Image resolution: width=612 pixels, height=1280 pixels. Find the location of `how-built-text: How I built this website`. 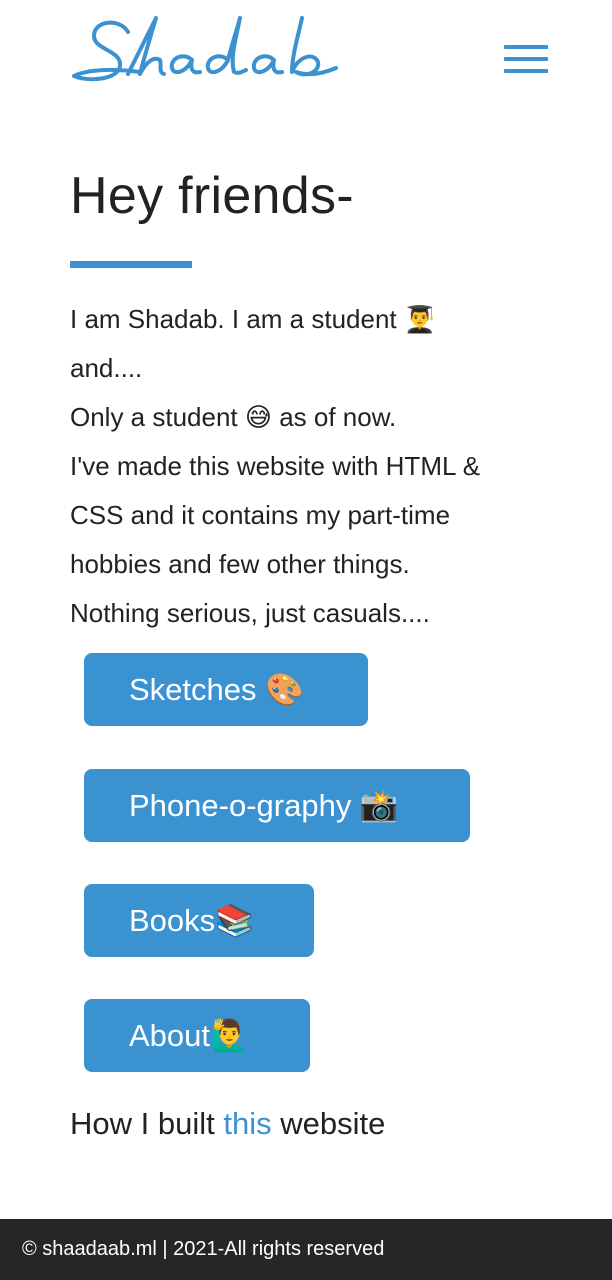

how-built-text: How I built this website is located at coordinates (227, 1124).